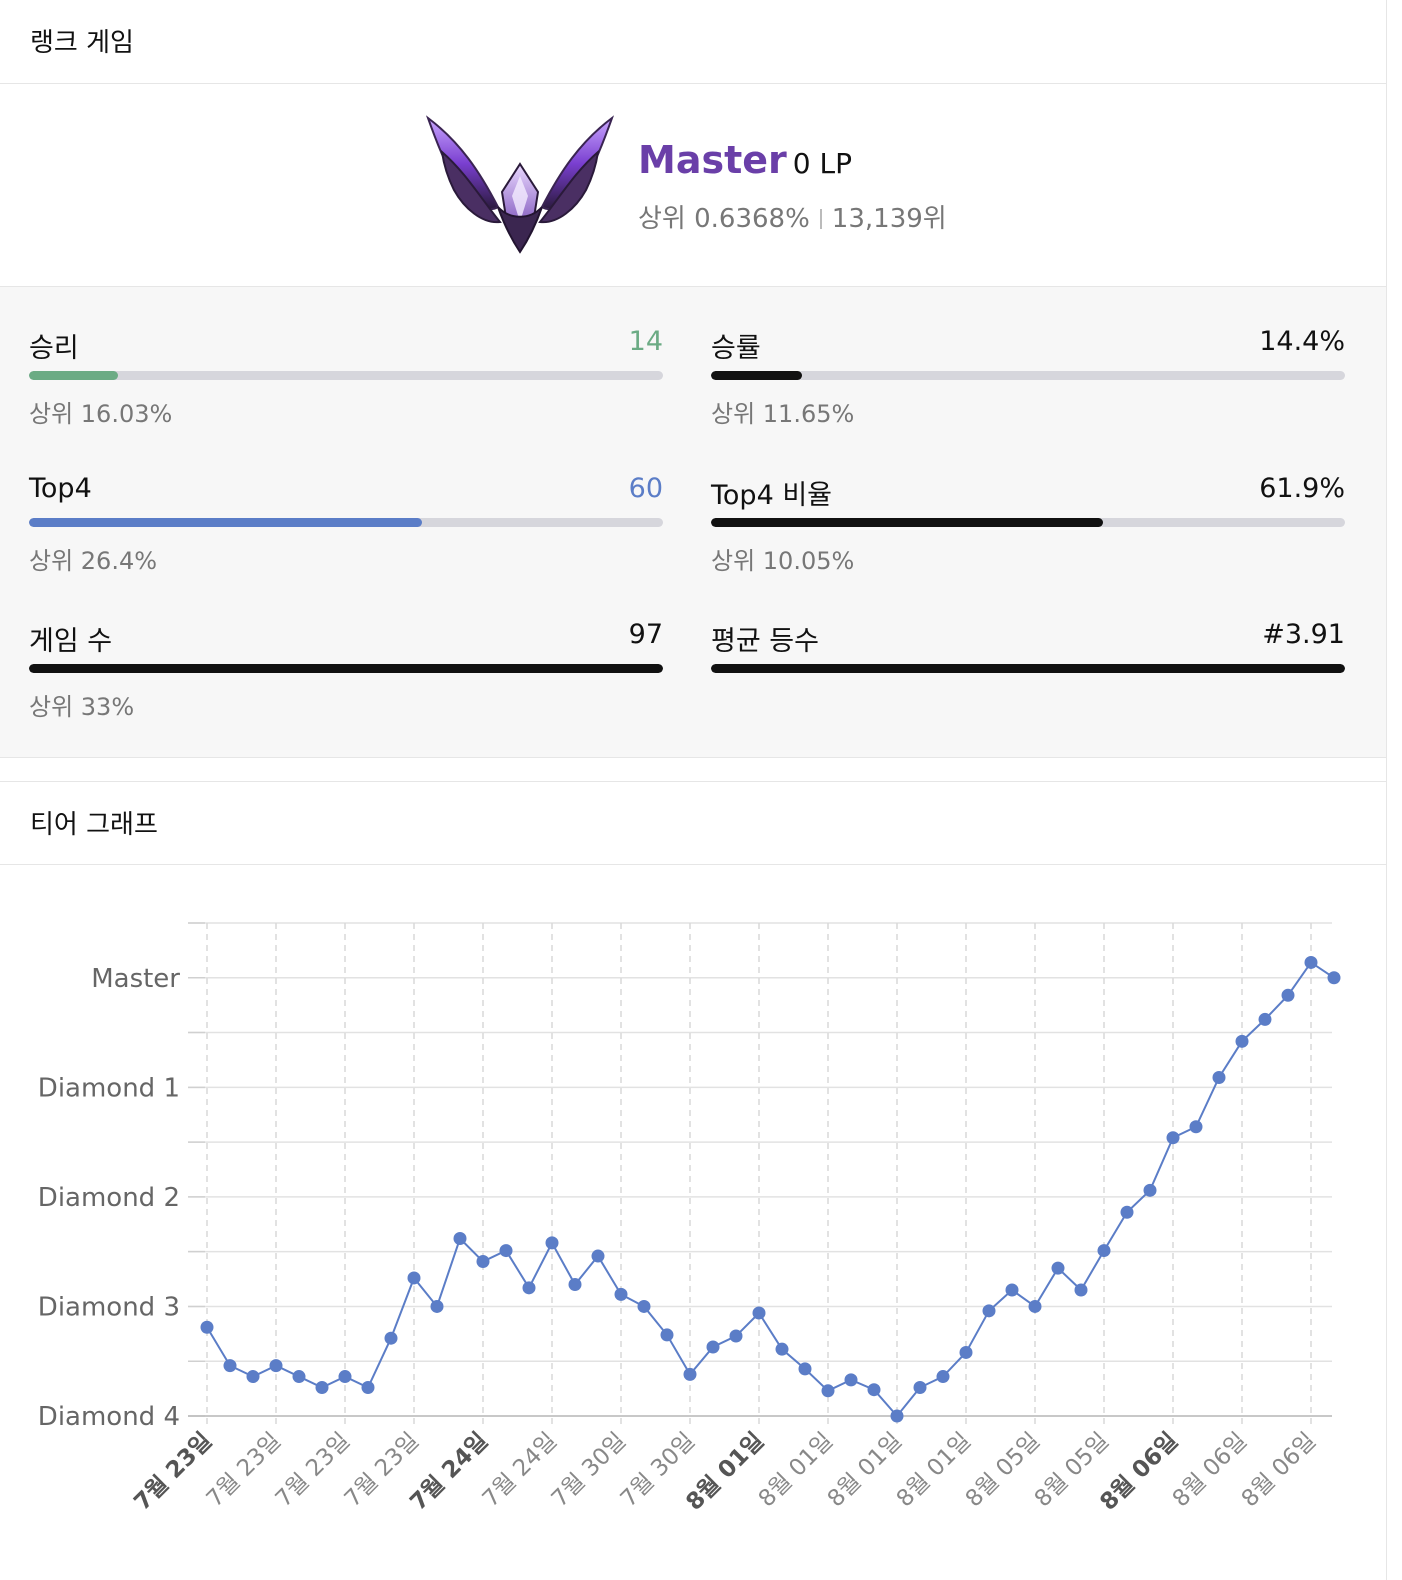  Describe the element at coordinates (765, 641) in the screenshot. I see `stat-label: 평균 등수` at that location.